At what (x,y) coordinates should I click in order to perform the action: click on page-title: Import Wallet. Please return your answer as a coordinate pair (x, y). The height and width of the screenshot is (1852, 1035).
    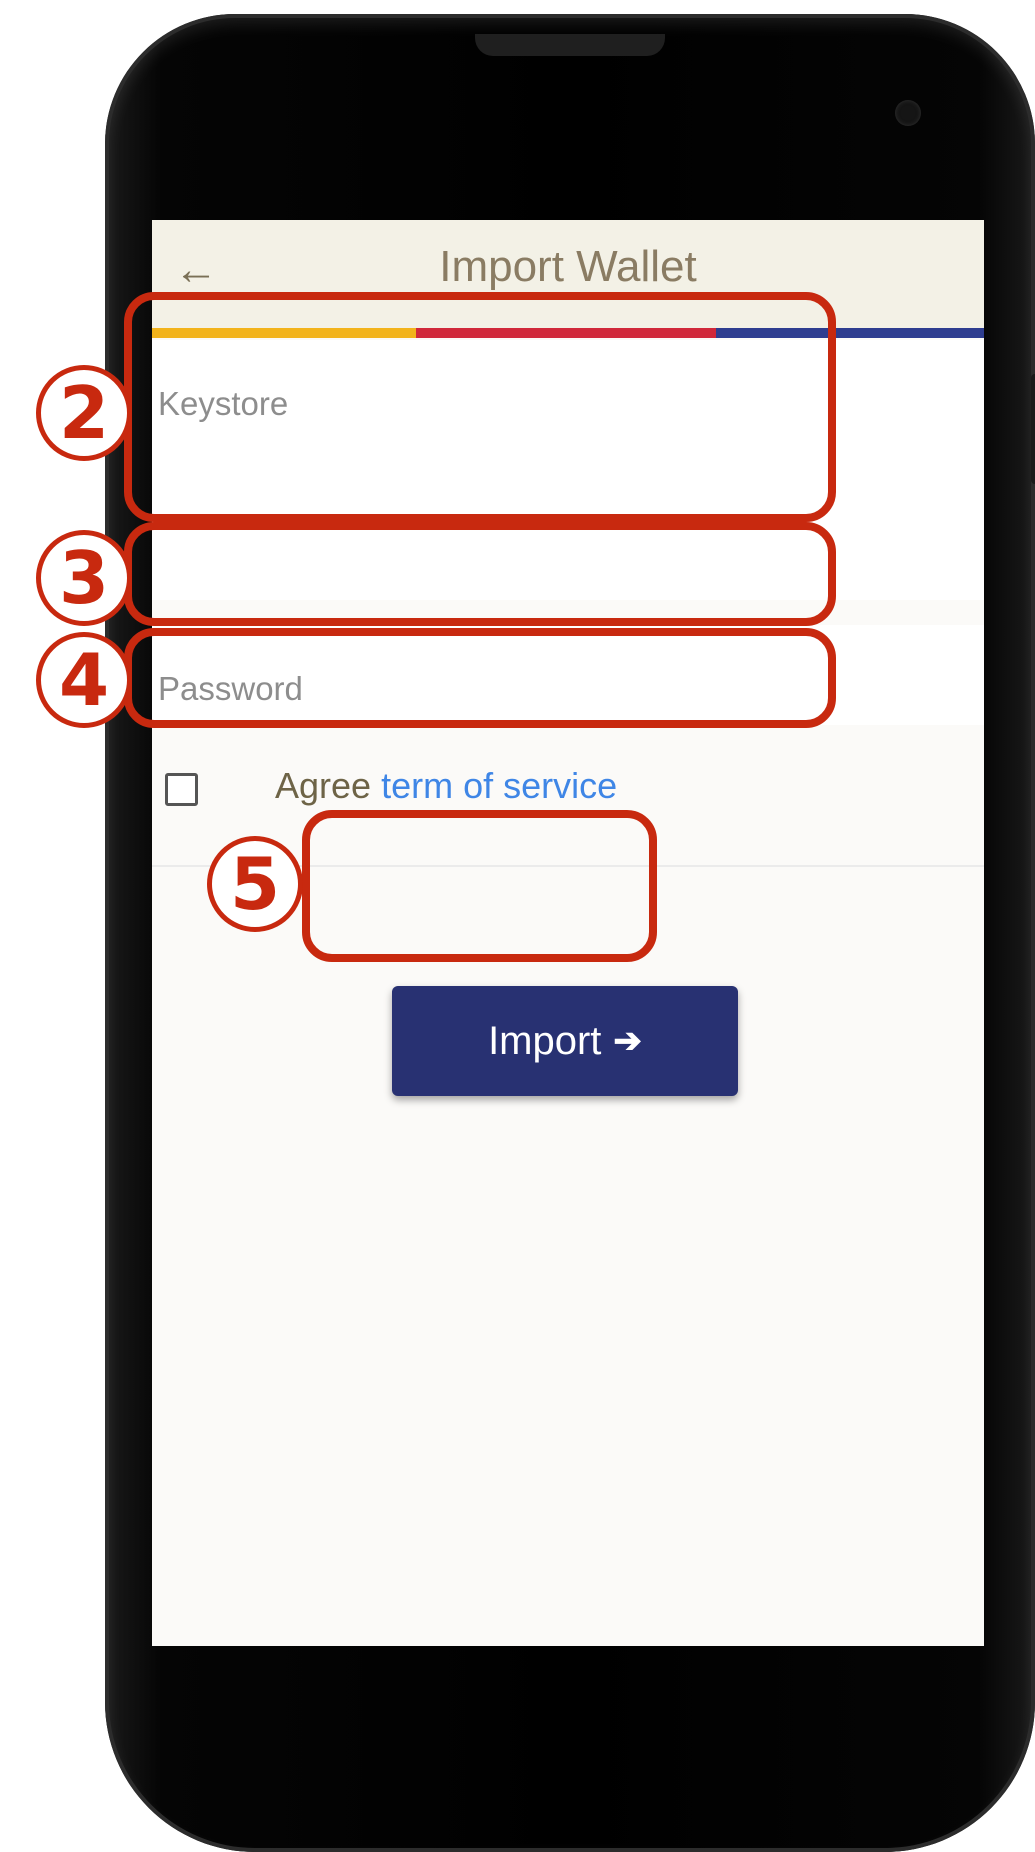
    Looking at the image, I should click on (568, 266).